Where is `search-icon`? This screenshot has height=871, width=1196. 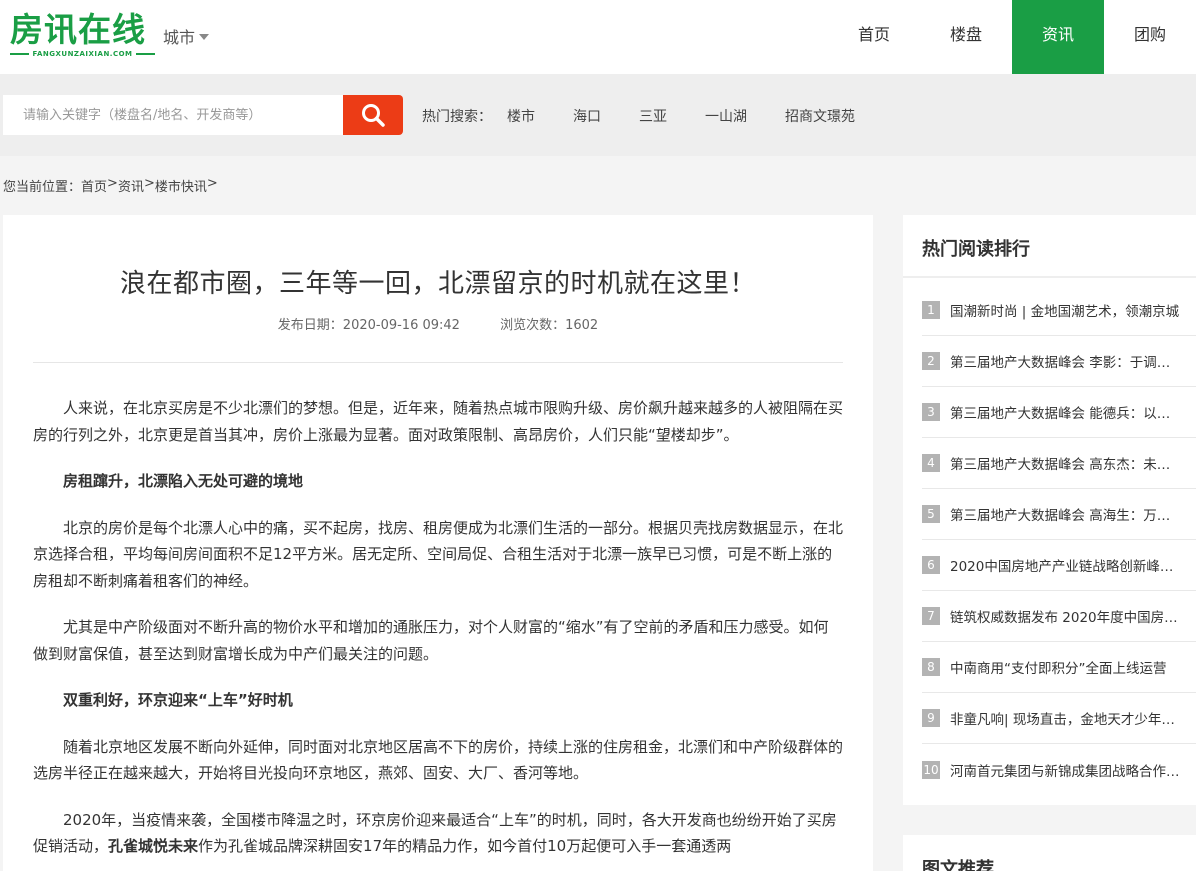
search-icon is located at coordinates (373, 115).